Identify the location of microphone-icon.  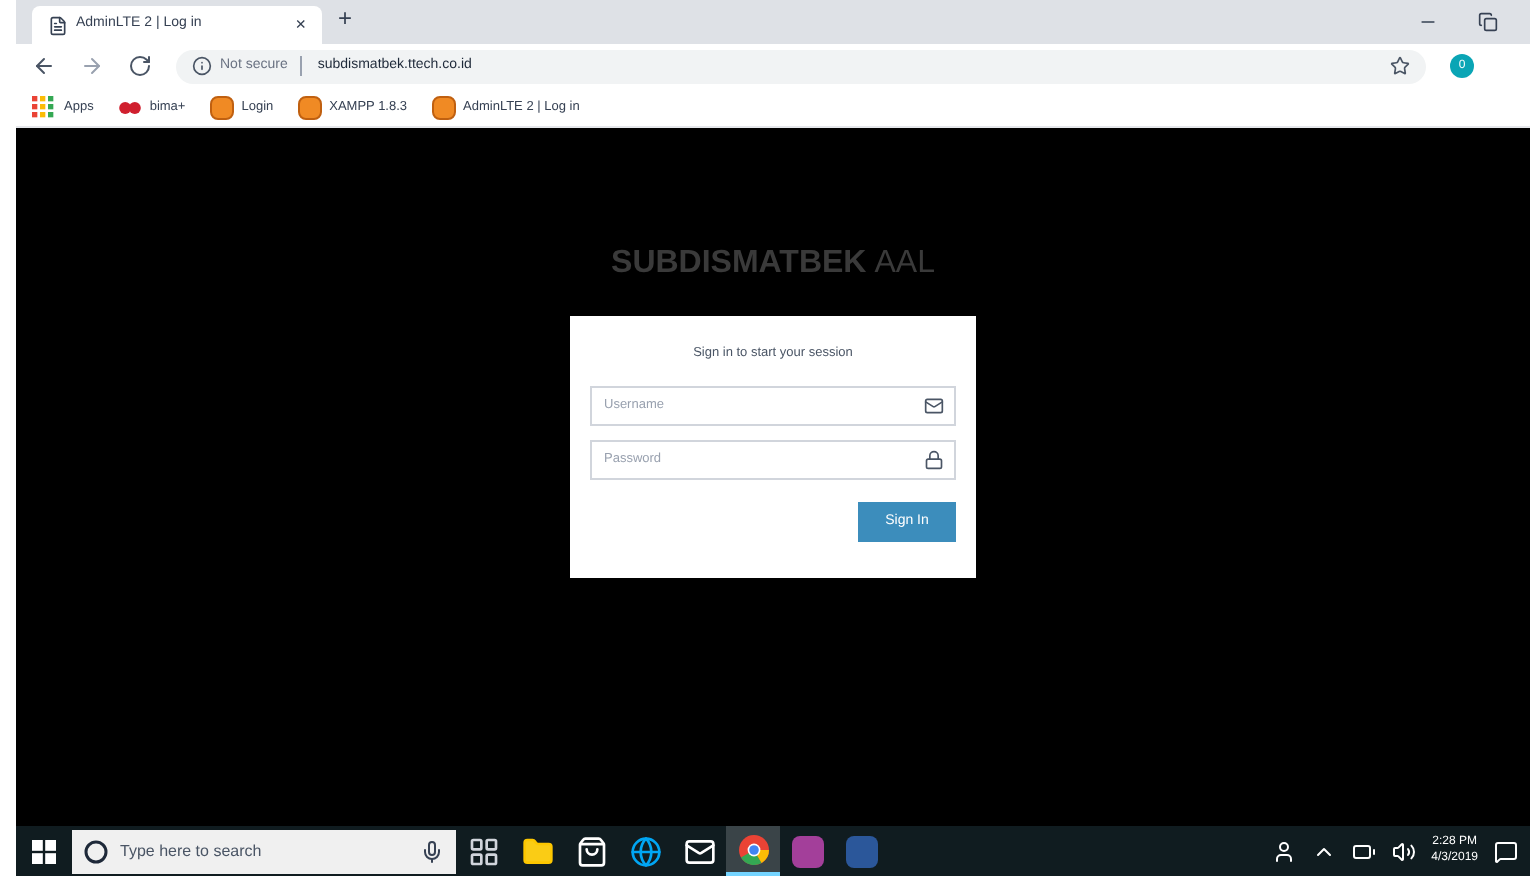
(432, 851).